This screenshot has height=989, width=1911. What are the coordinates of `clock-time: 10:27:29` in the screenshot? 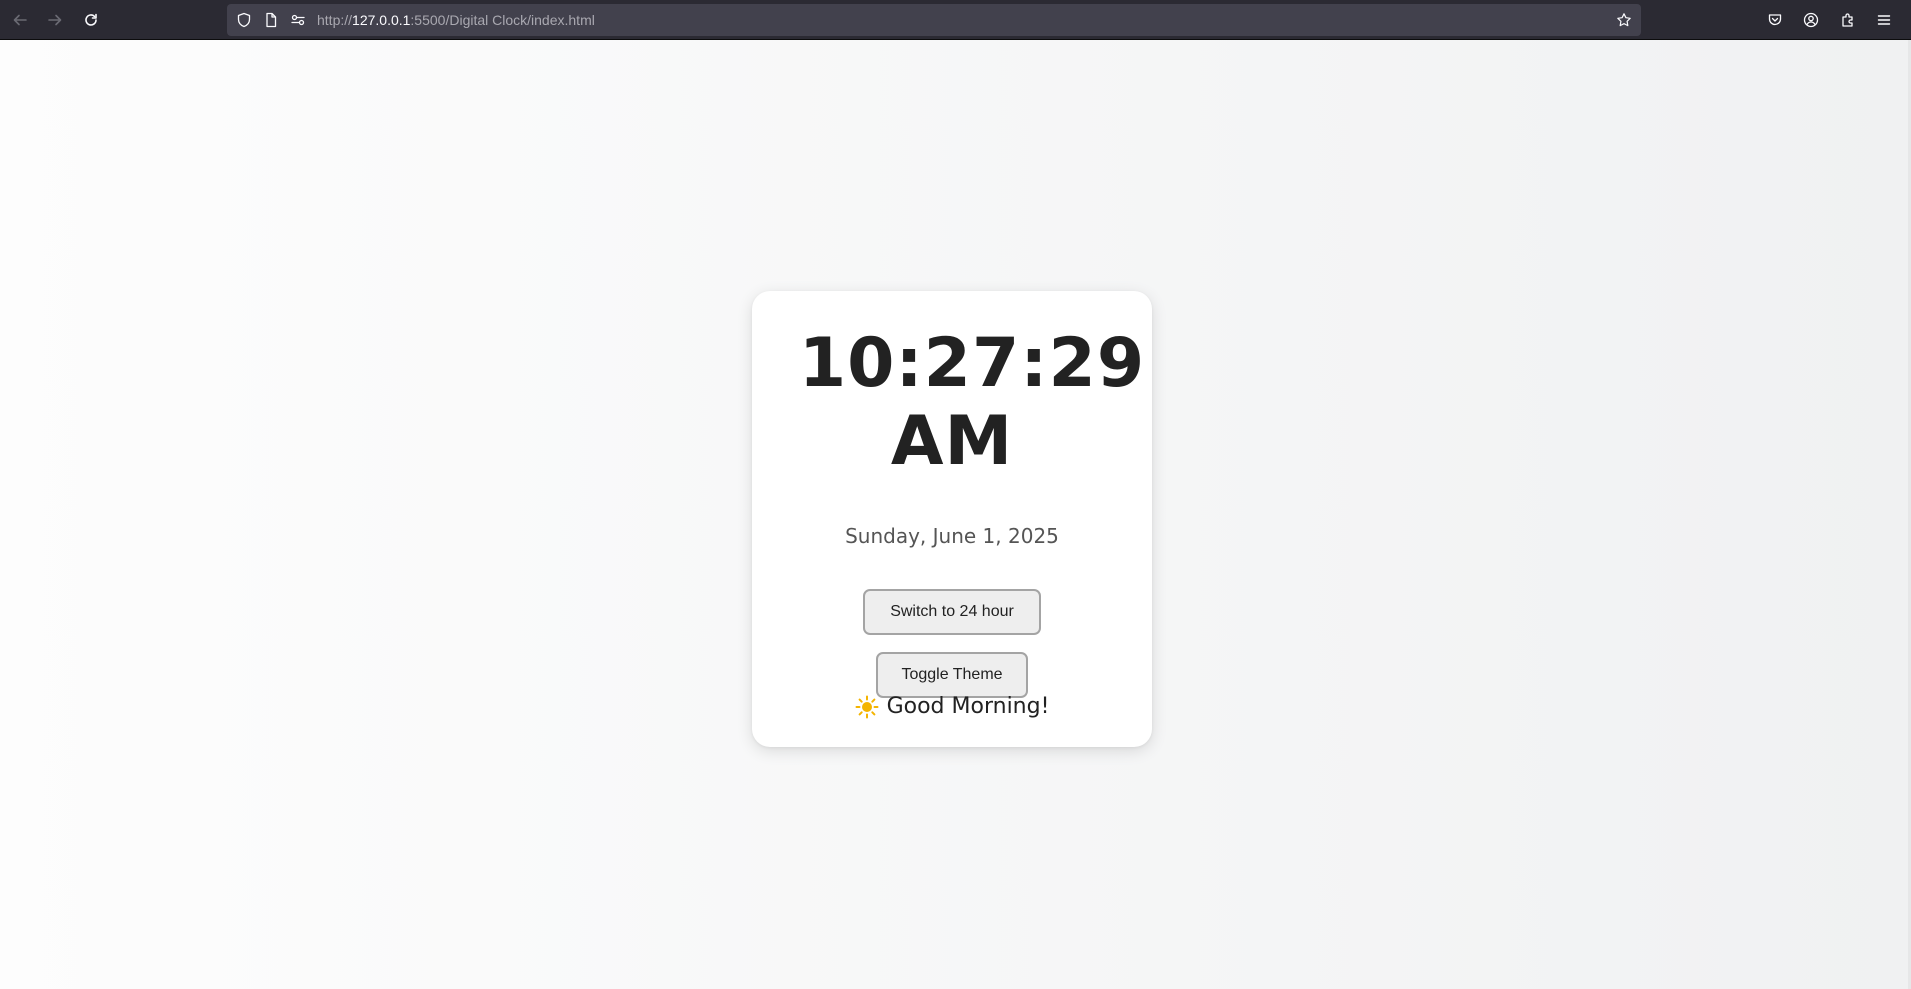 It's located at (972, 363).